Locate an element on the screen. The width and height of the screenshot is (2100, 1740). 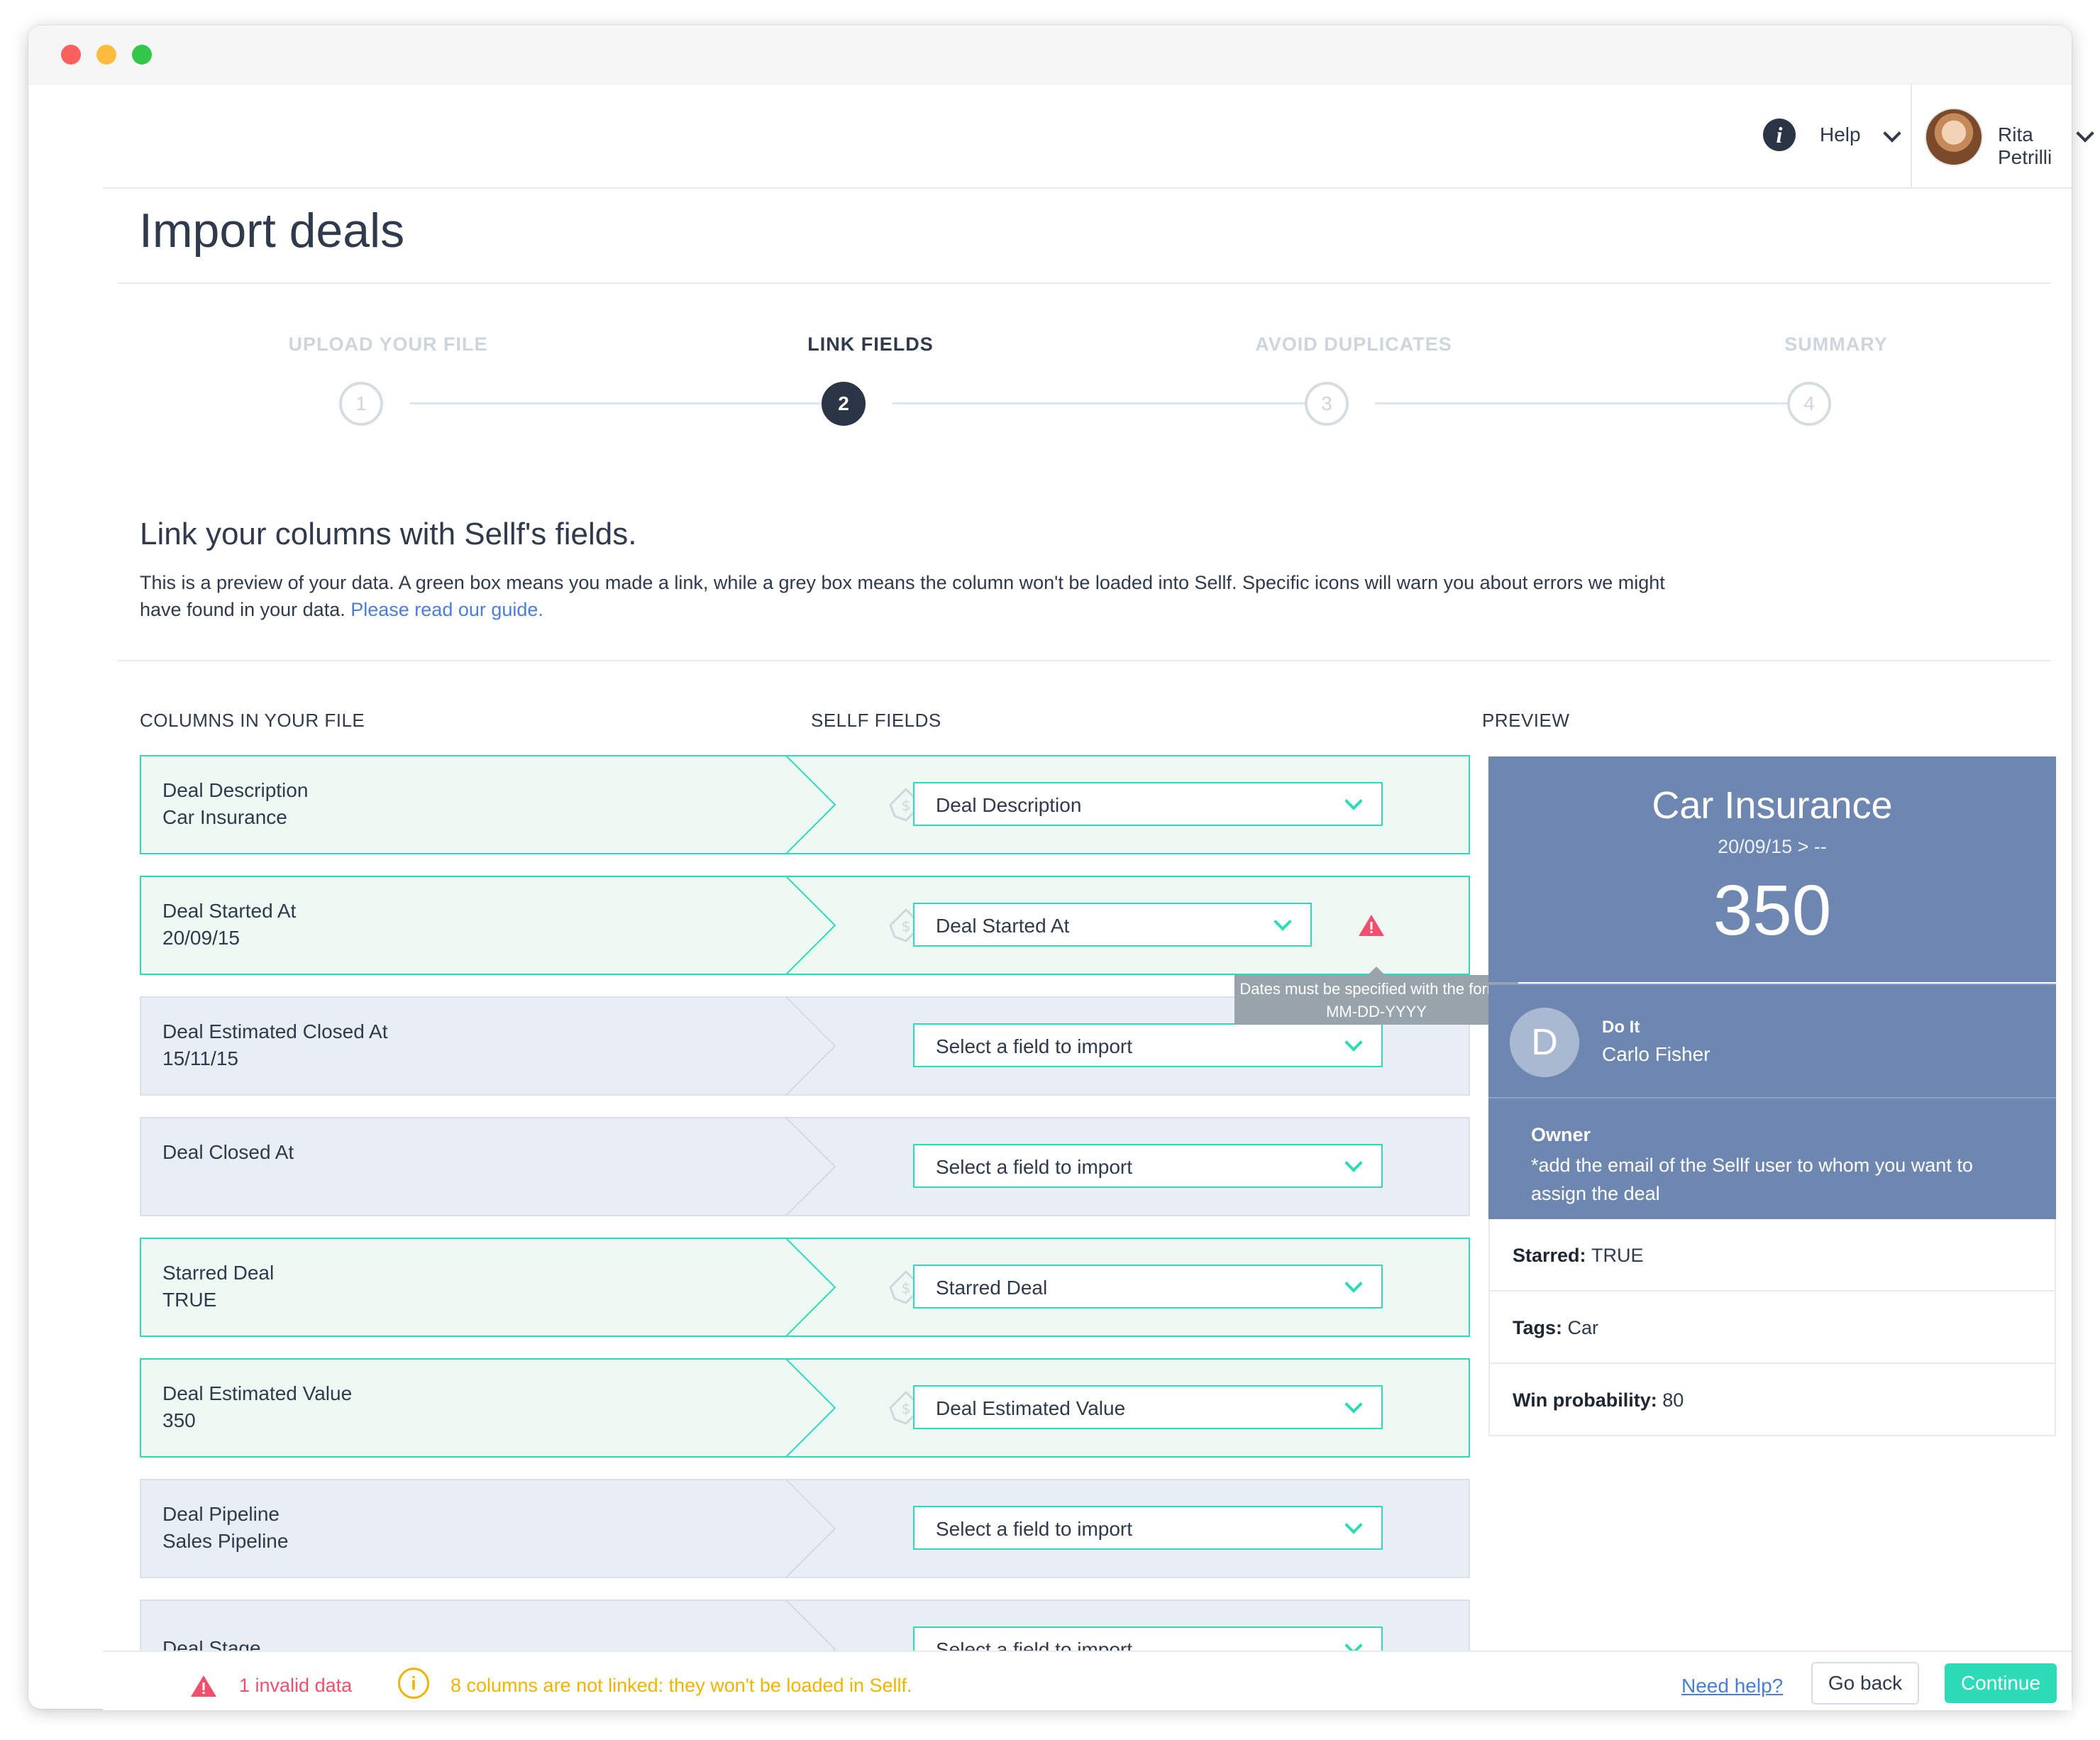
field-select-value: Deal Started At is located at coordinates (1003, 926).